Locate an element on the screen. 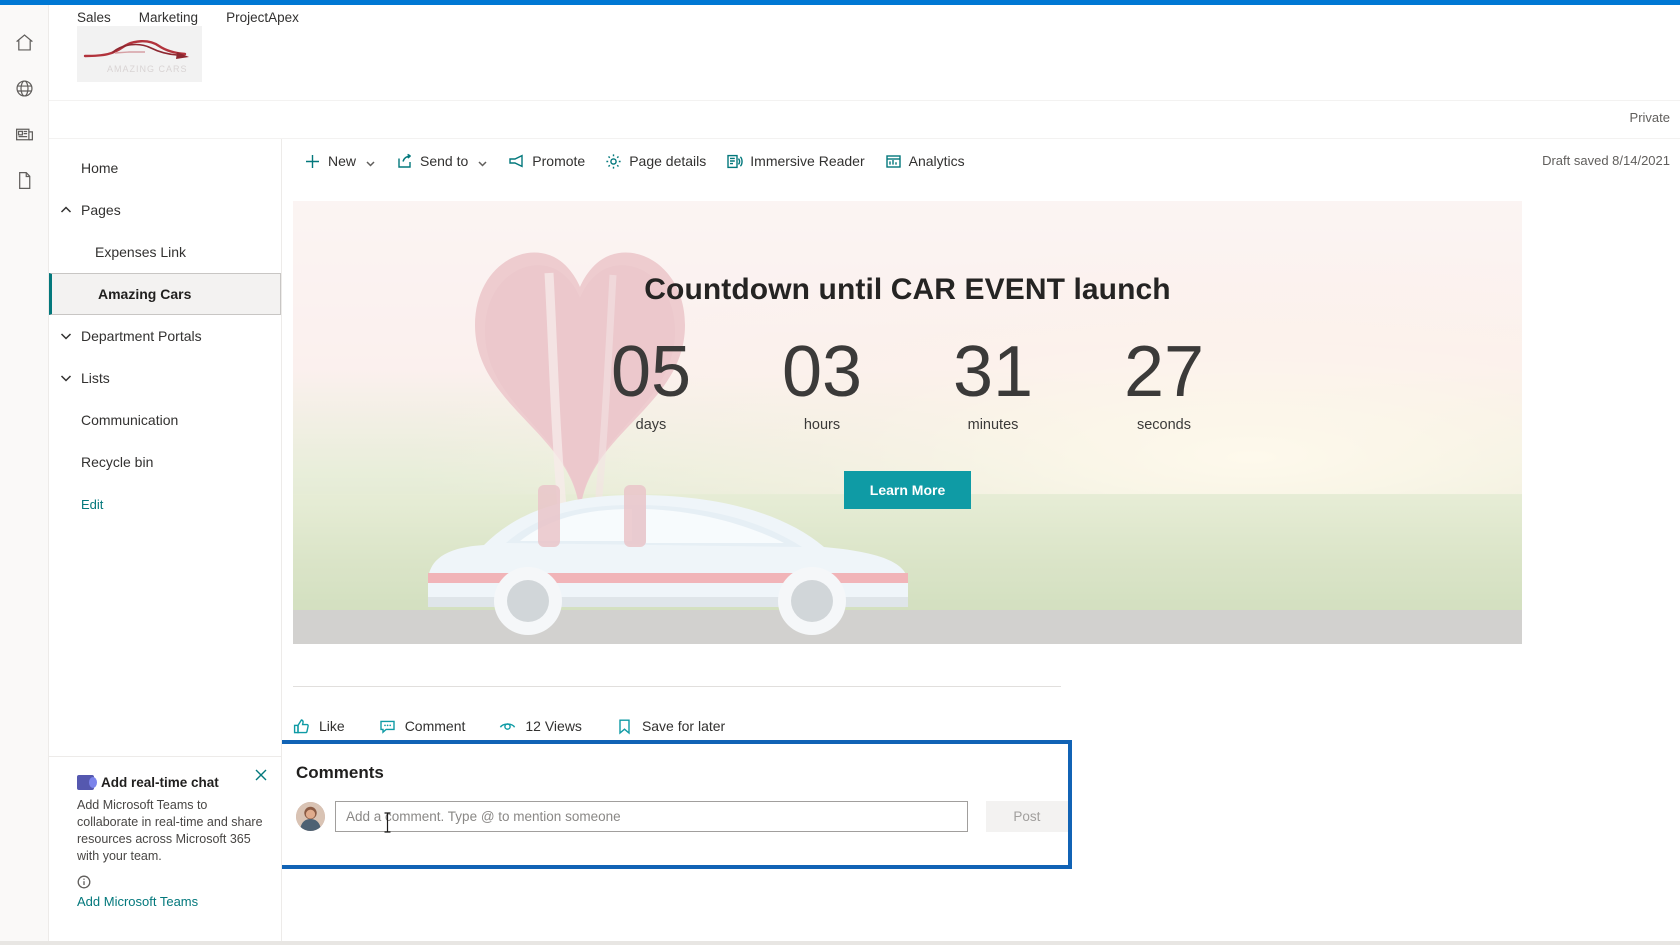  teams-promo-title-row: Add real-time chat is located at coordinates (170, 782).